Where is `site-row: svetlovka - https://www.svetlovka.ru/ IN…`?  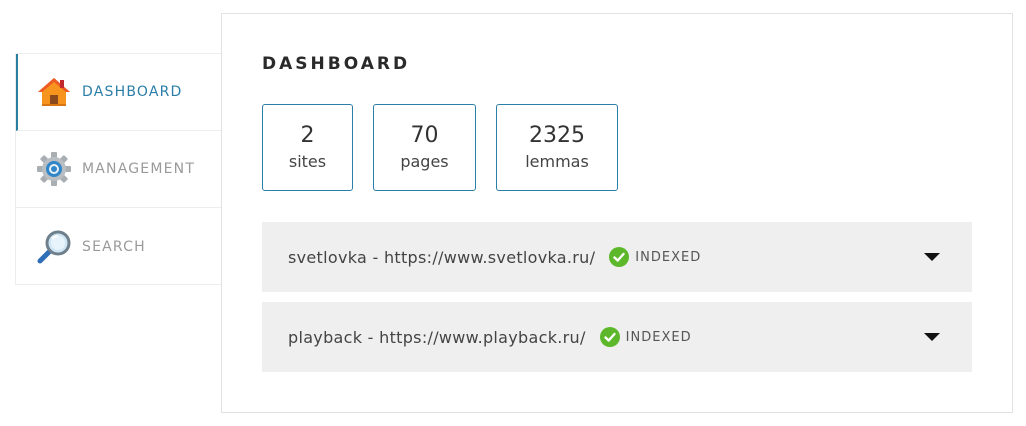
site-row: svetlovka - https://www.svetlovka.ru/ IN… is located at coordinates (617, 257).